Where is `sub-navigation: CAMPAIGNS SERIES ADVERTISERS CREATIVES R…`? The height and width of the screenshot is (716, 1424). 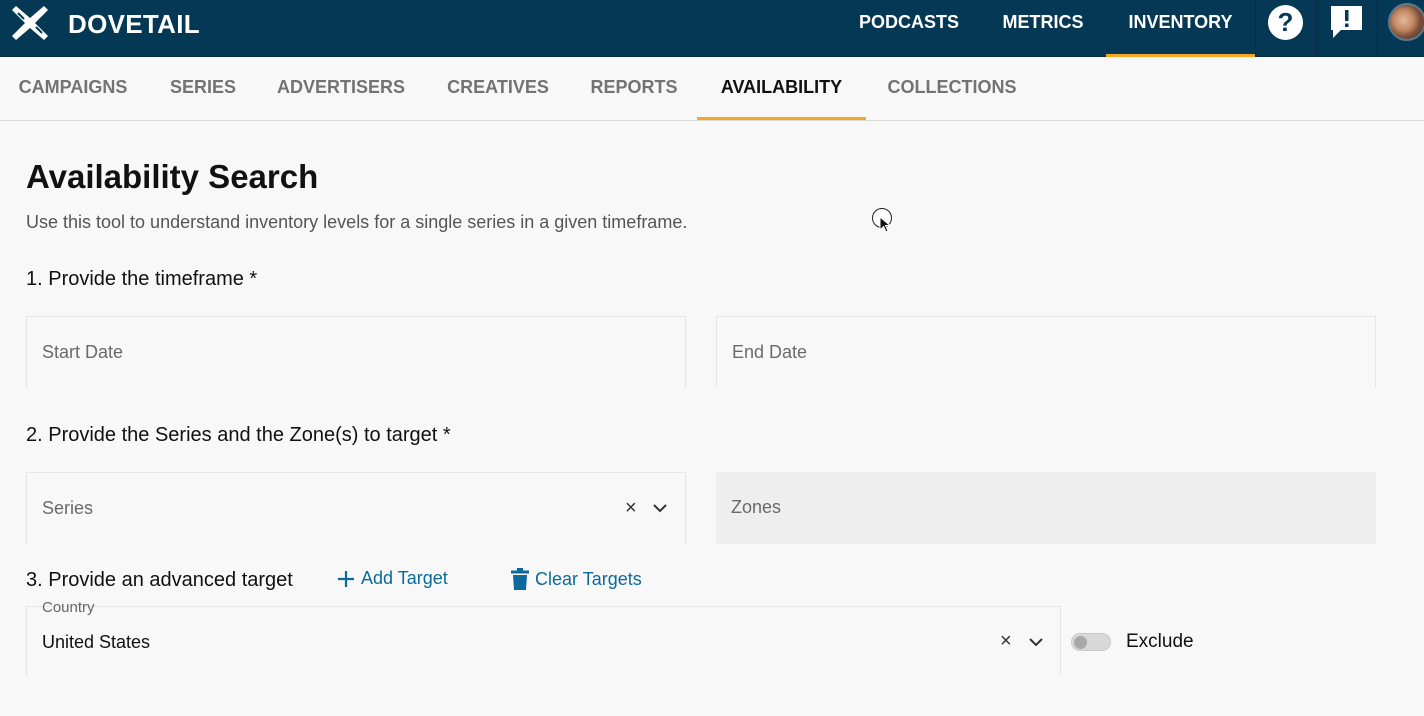
sub-navigation: CAMPAIGNS SERIES ADVERTISERS CREATIVES R… is located at coordinates (712, 89).